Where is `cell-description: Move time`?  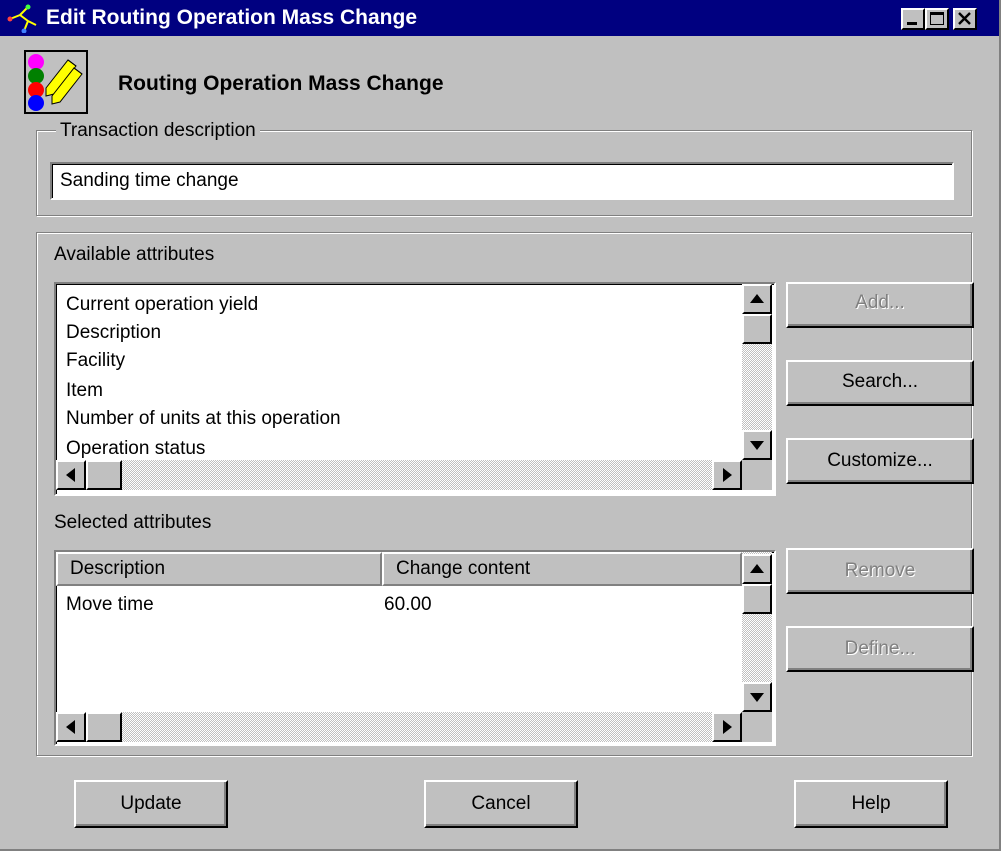
cell-description: Move time is located at coordinates (110, 604).